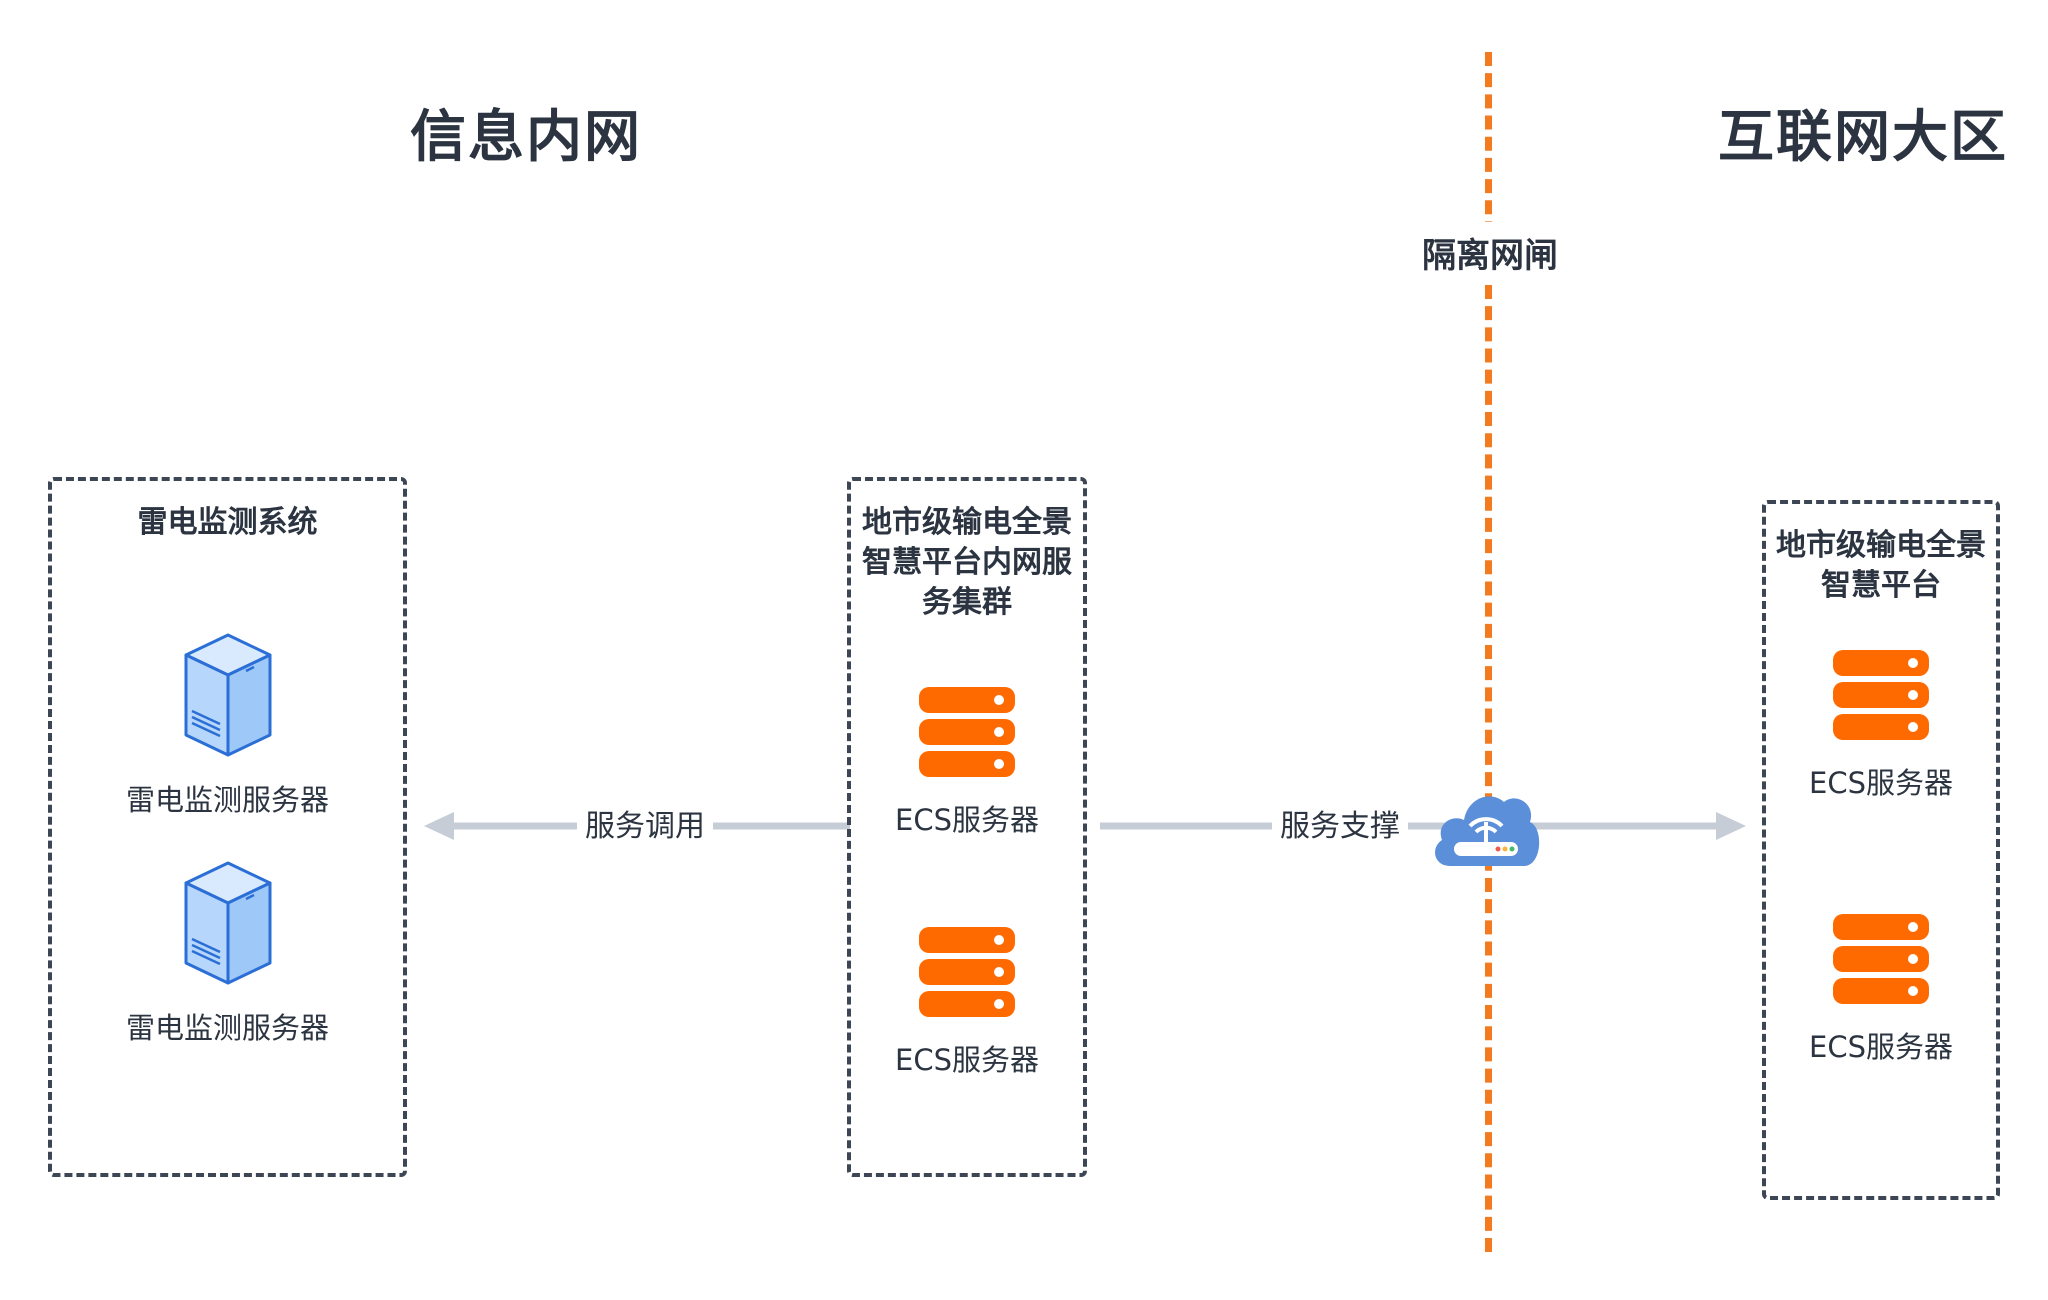 This screenshot has height=1300, width=2048. I want to click on edge-service-support, so click(1423, 826).